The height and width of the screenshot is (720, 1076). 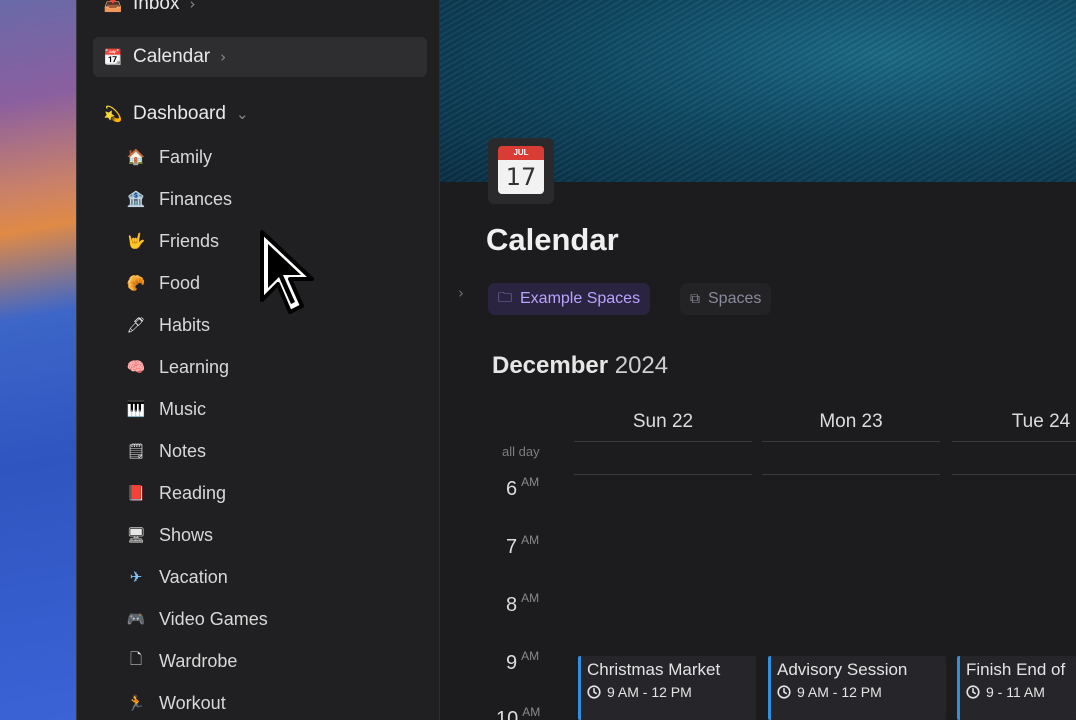 I want to click on sidebar-item-workout: 🏃 Workout, so click(x=275, y=702).